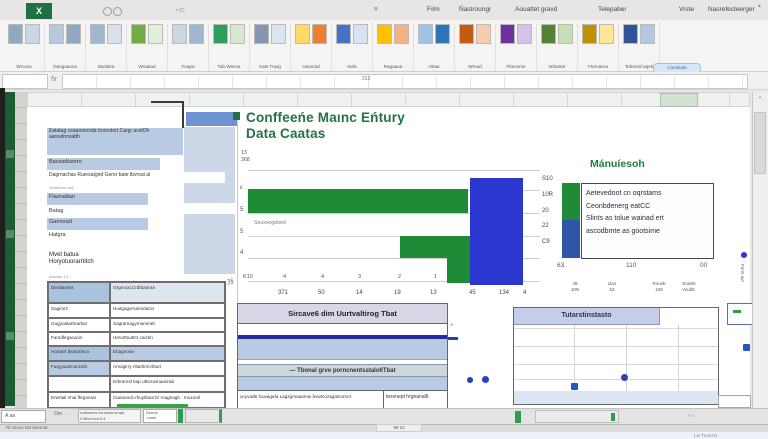 The image size is (768, 439). What do you see at coordinates (167, 368) in the screenshot?
I see `table-cell: Arnagirry ritlurtirncrtburt` at bounding box center [167, 368].